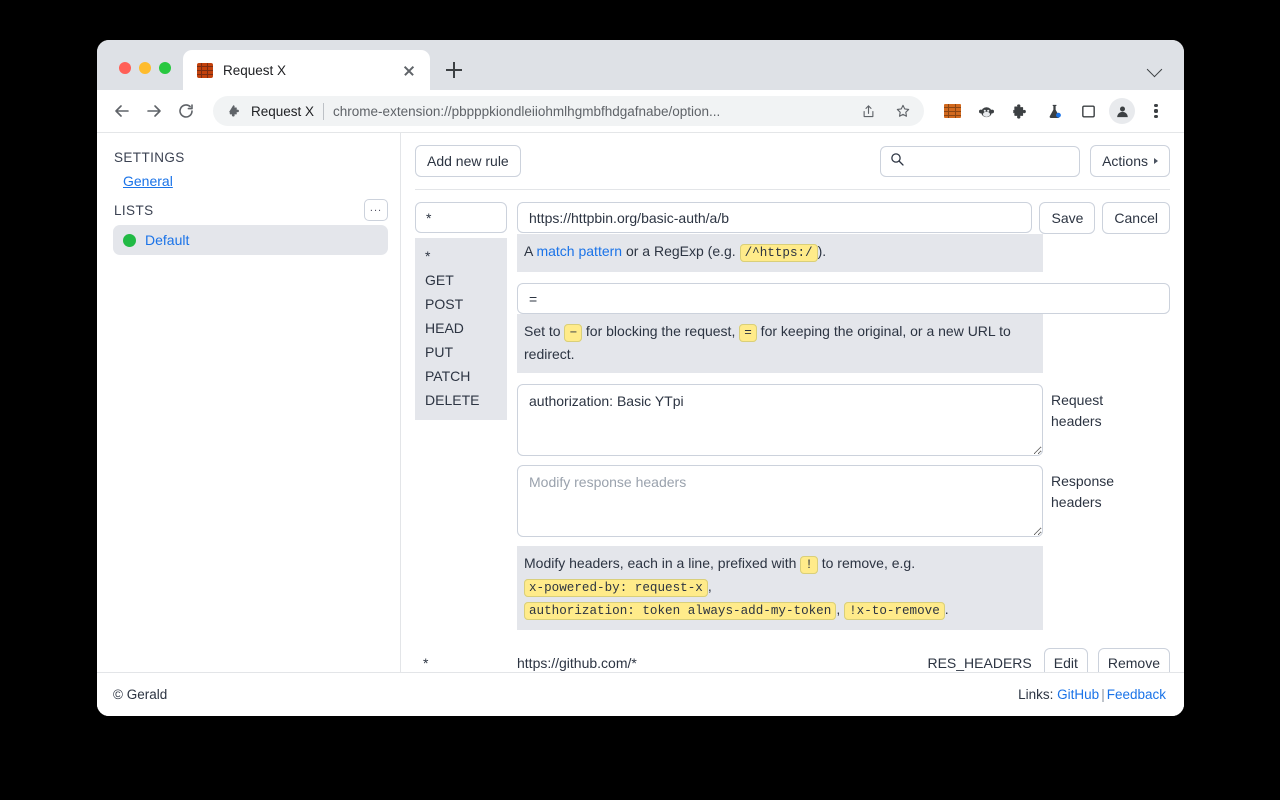 The width and height of the screenshot is (1280, 800). Describe the element at coordinates (283, 111) in the screenshot. I see `address-bar-extension-name: Request X` at that location.